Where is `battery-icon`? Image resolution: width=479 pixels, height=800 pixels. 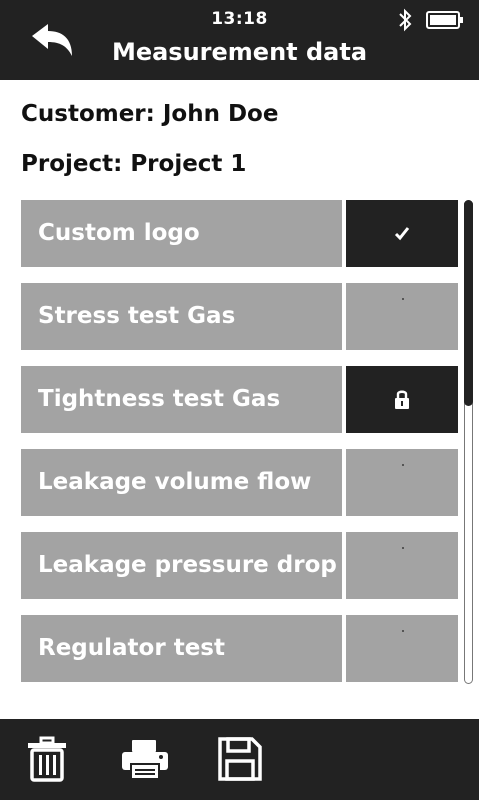
battery-icon is located at coordinates (444, 20).